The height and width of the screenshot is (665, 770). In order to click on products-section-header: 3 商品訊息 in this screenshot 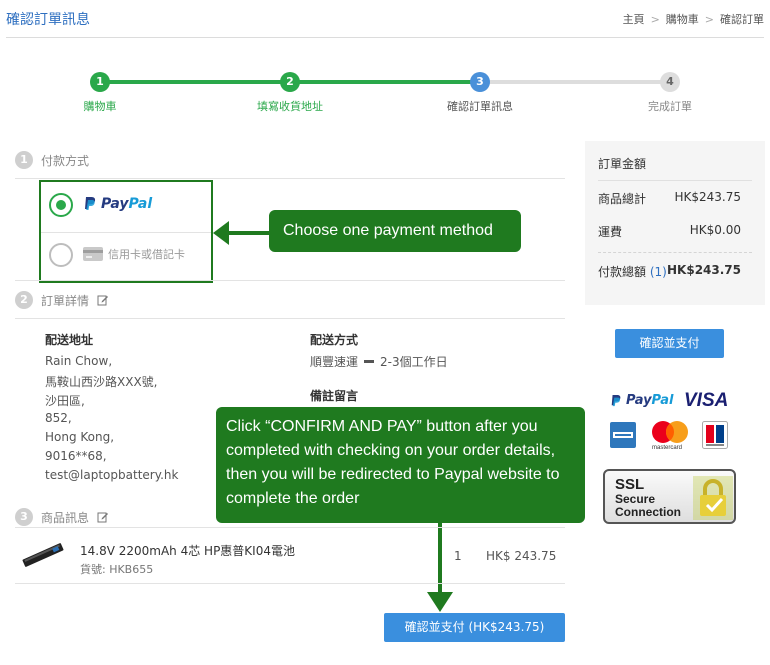, I will do `click(62, 517)`.